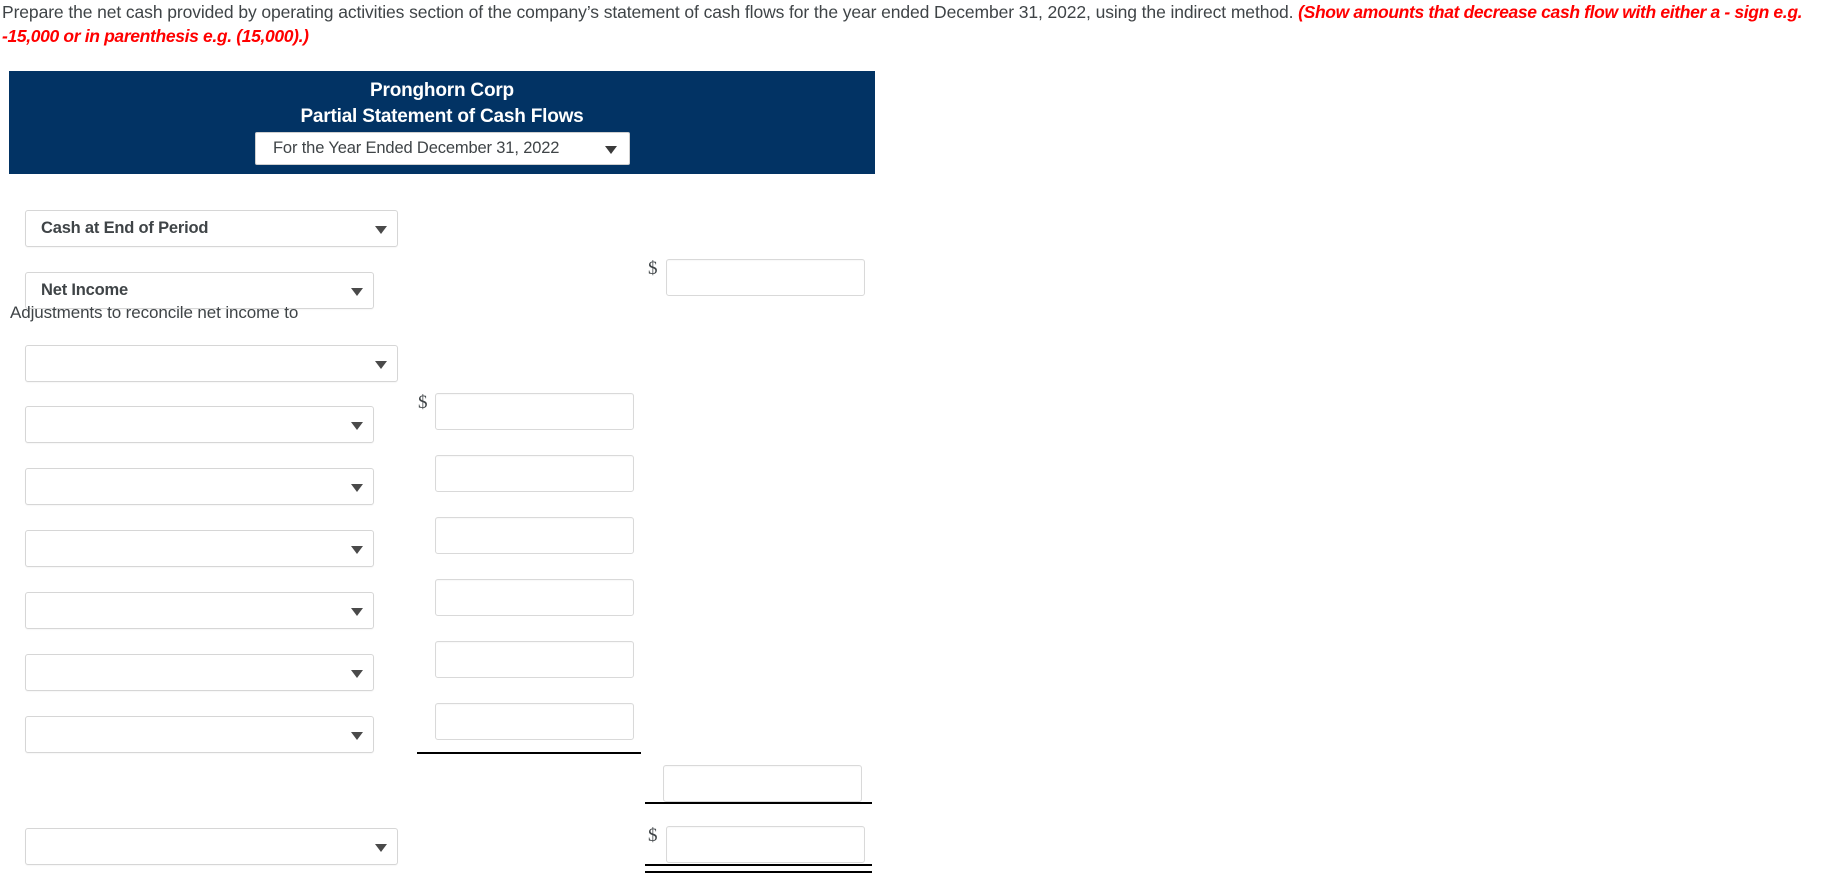  I want to click on subtotal-rule-middle-column, so click(529, 753).